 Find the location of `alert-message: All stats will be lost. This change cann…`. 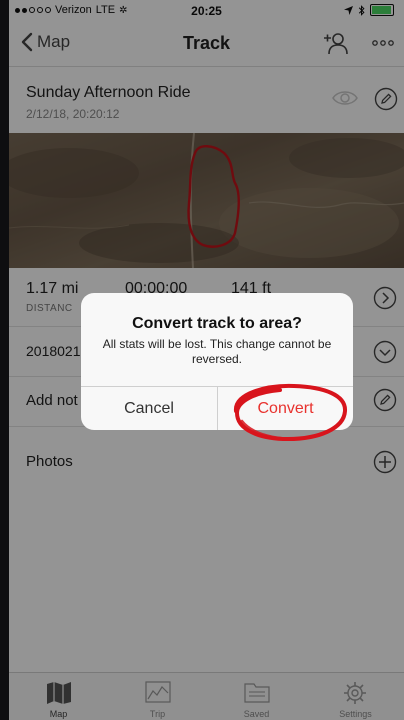

alert-message: All stats will be lost. This change cann… is located at coordinates (217, 351).